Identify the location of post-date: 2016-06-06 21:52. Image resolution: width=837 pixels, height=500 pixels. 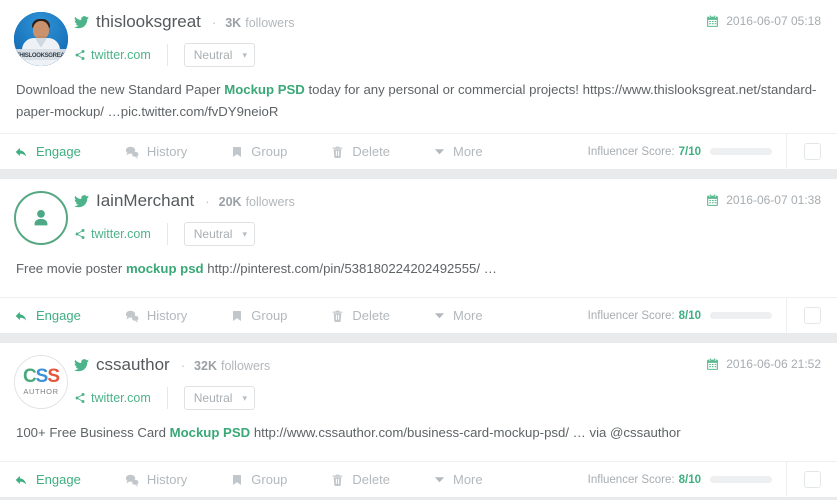
(763, 364).